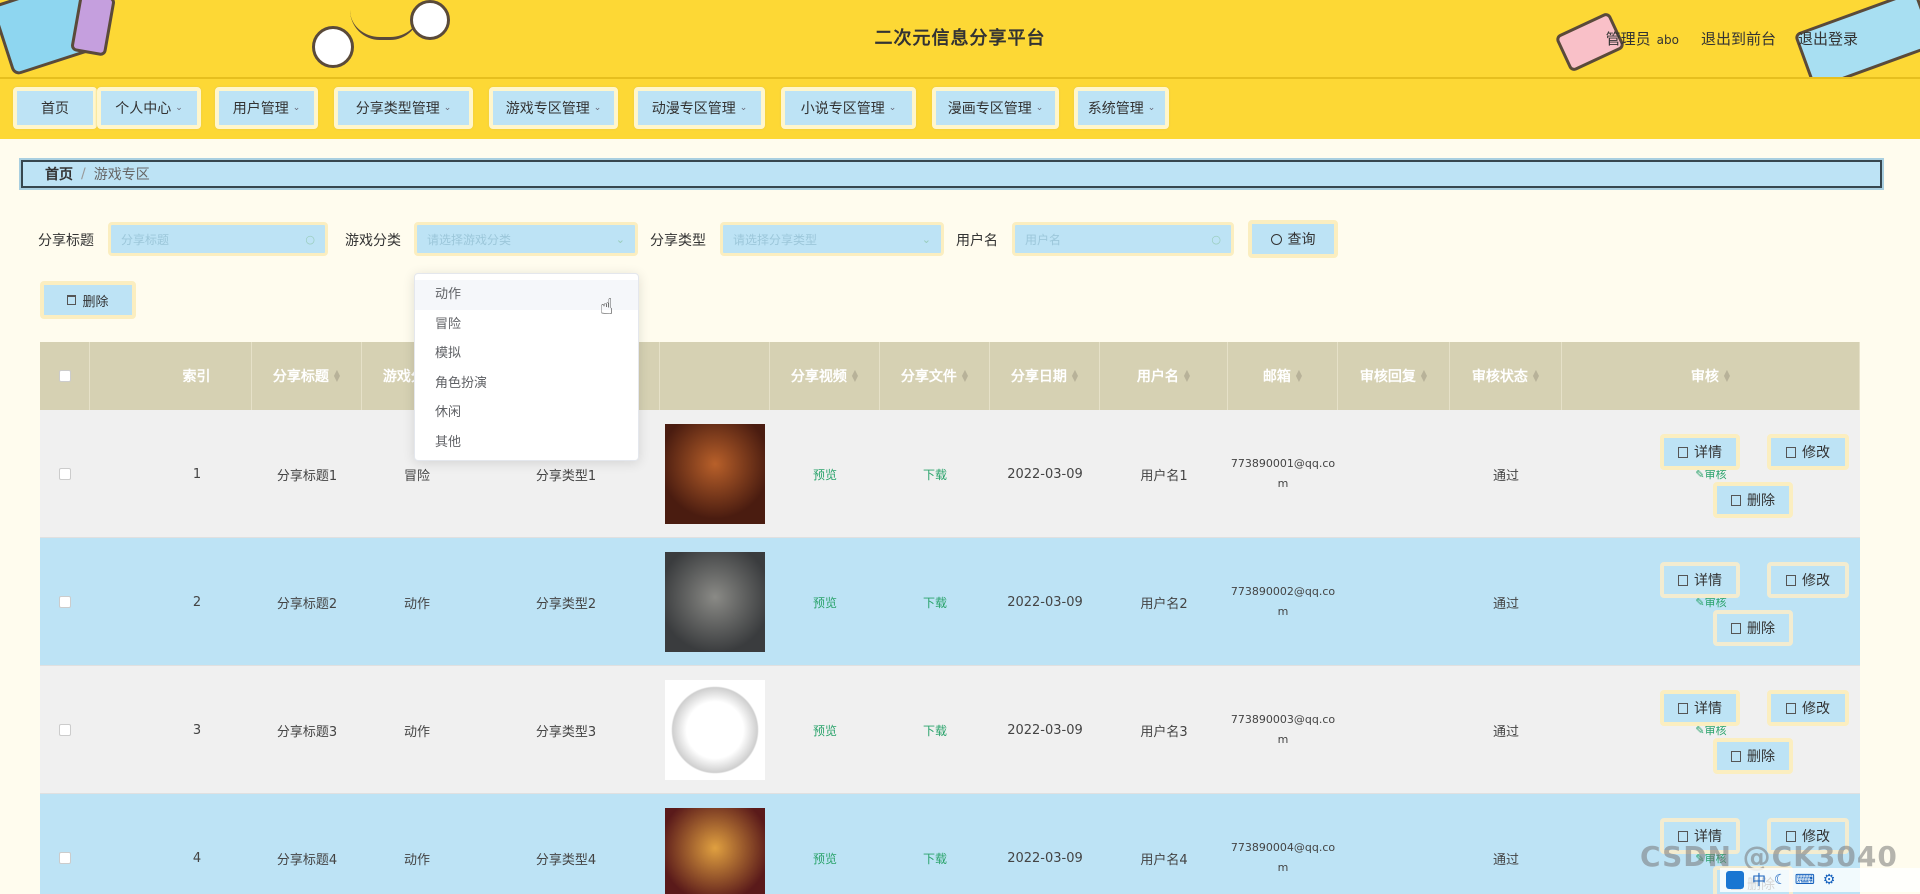 The height and width of the screenshot is (894, 1920). I want to click on nav-item-4: 分享类型管理 ⌄, so click(403, 108).